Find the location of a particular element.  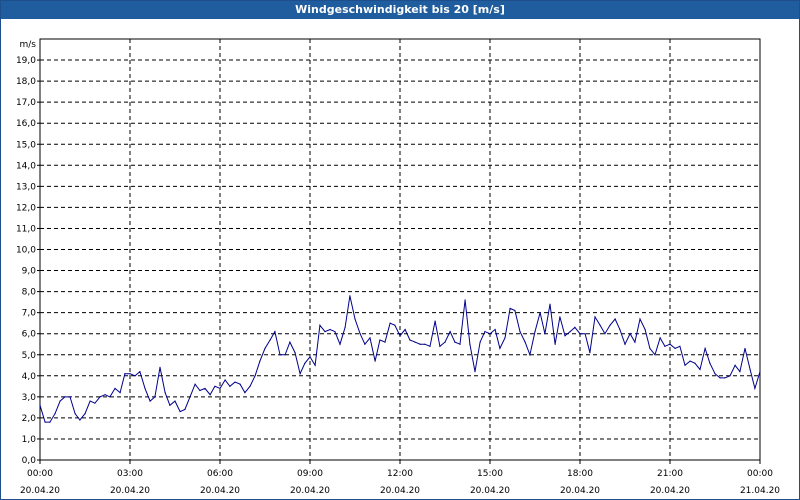

y-tick-label: 15,0 is located at coordinates (26, 145).